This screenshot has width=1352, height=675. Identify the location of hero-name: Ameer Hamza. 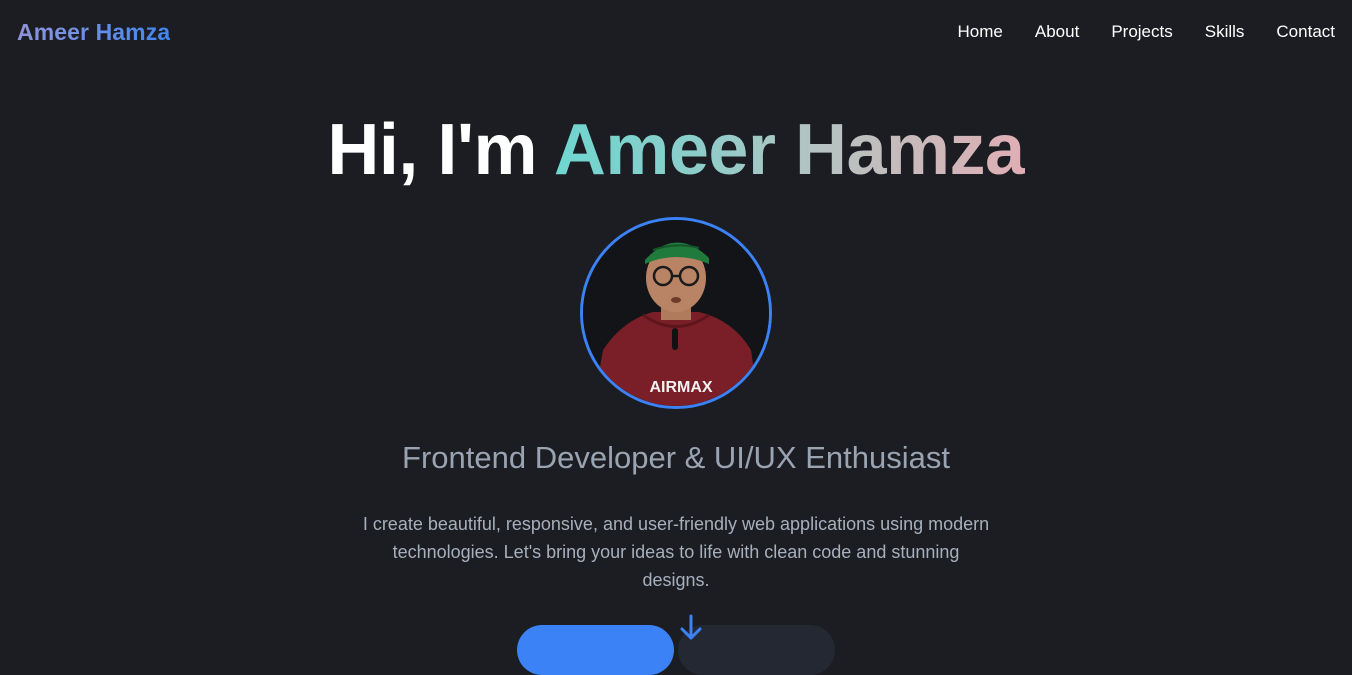
(789, 150).